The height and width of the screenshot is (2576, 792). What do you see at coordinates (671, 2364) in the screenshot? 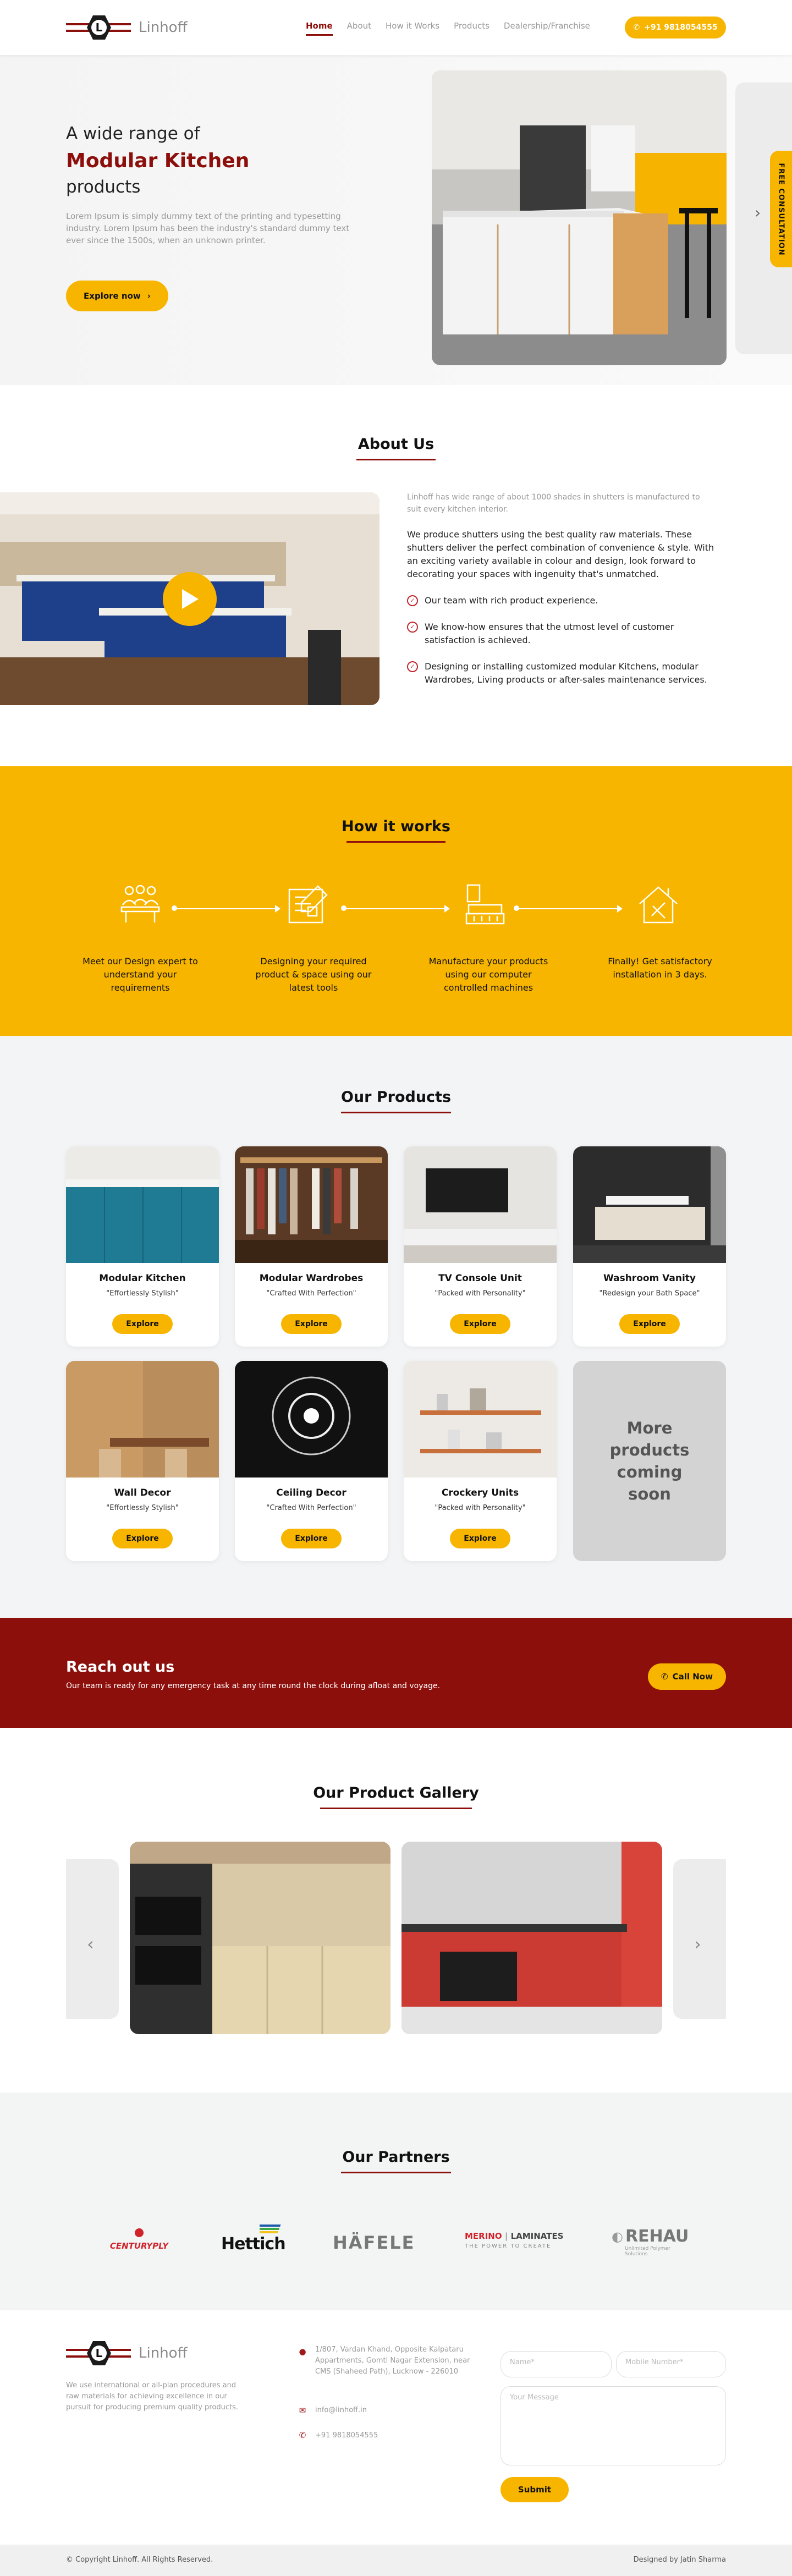
I see `mobile-input: Mobile Number*` at bounding box center [671, 2364].